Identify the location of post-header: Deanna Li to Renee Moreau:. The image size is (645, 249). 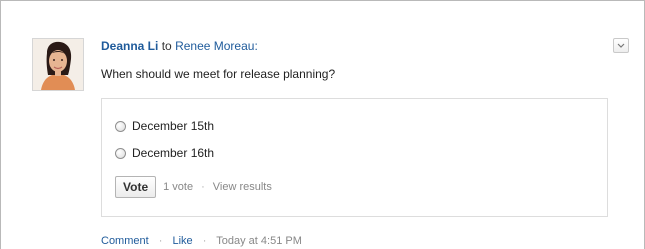
(179, 46).